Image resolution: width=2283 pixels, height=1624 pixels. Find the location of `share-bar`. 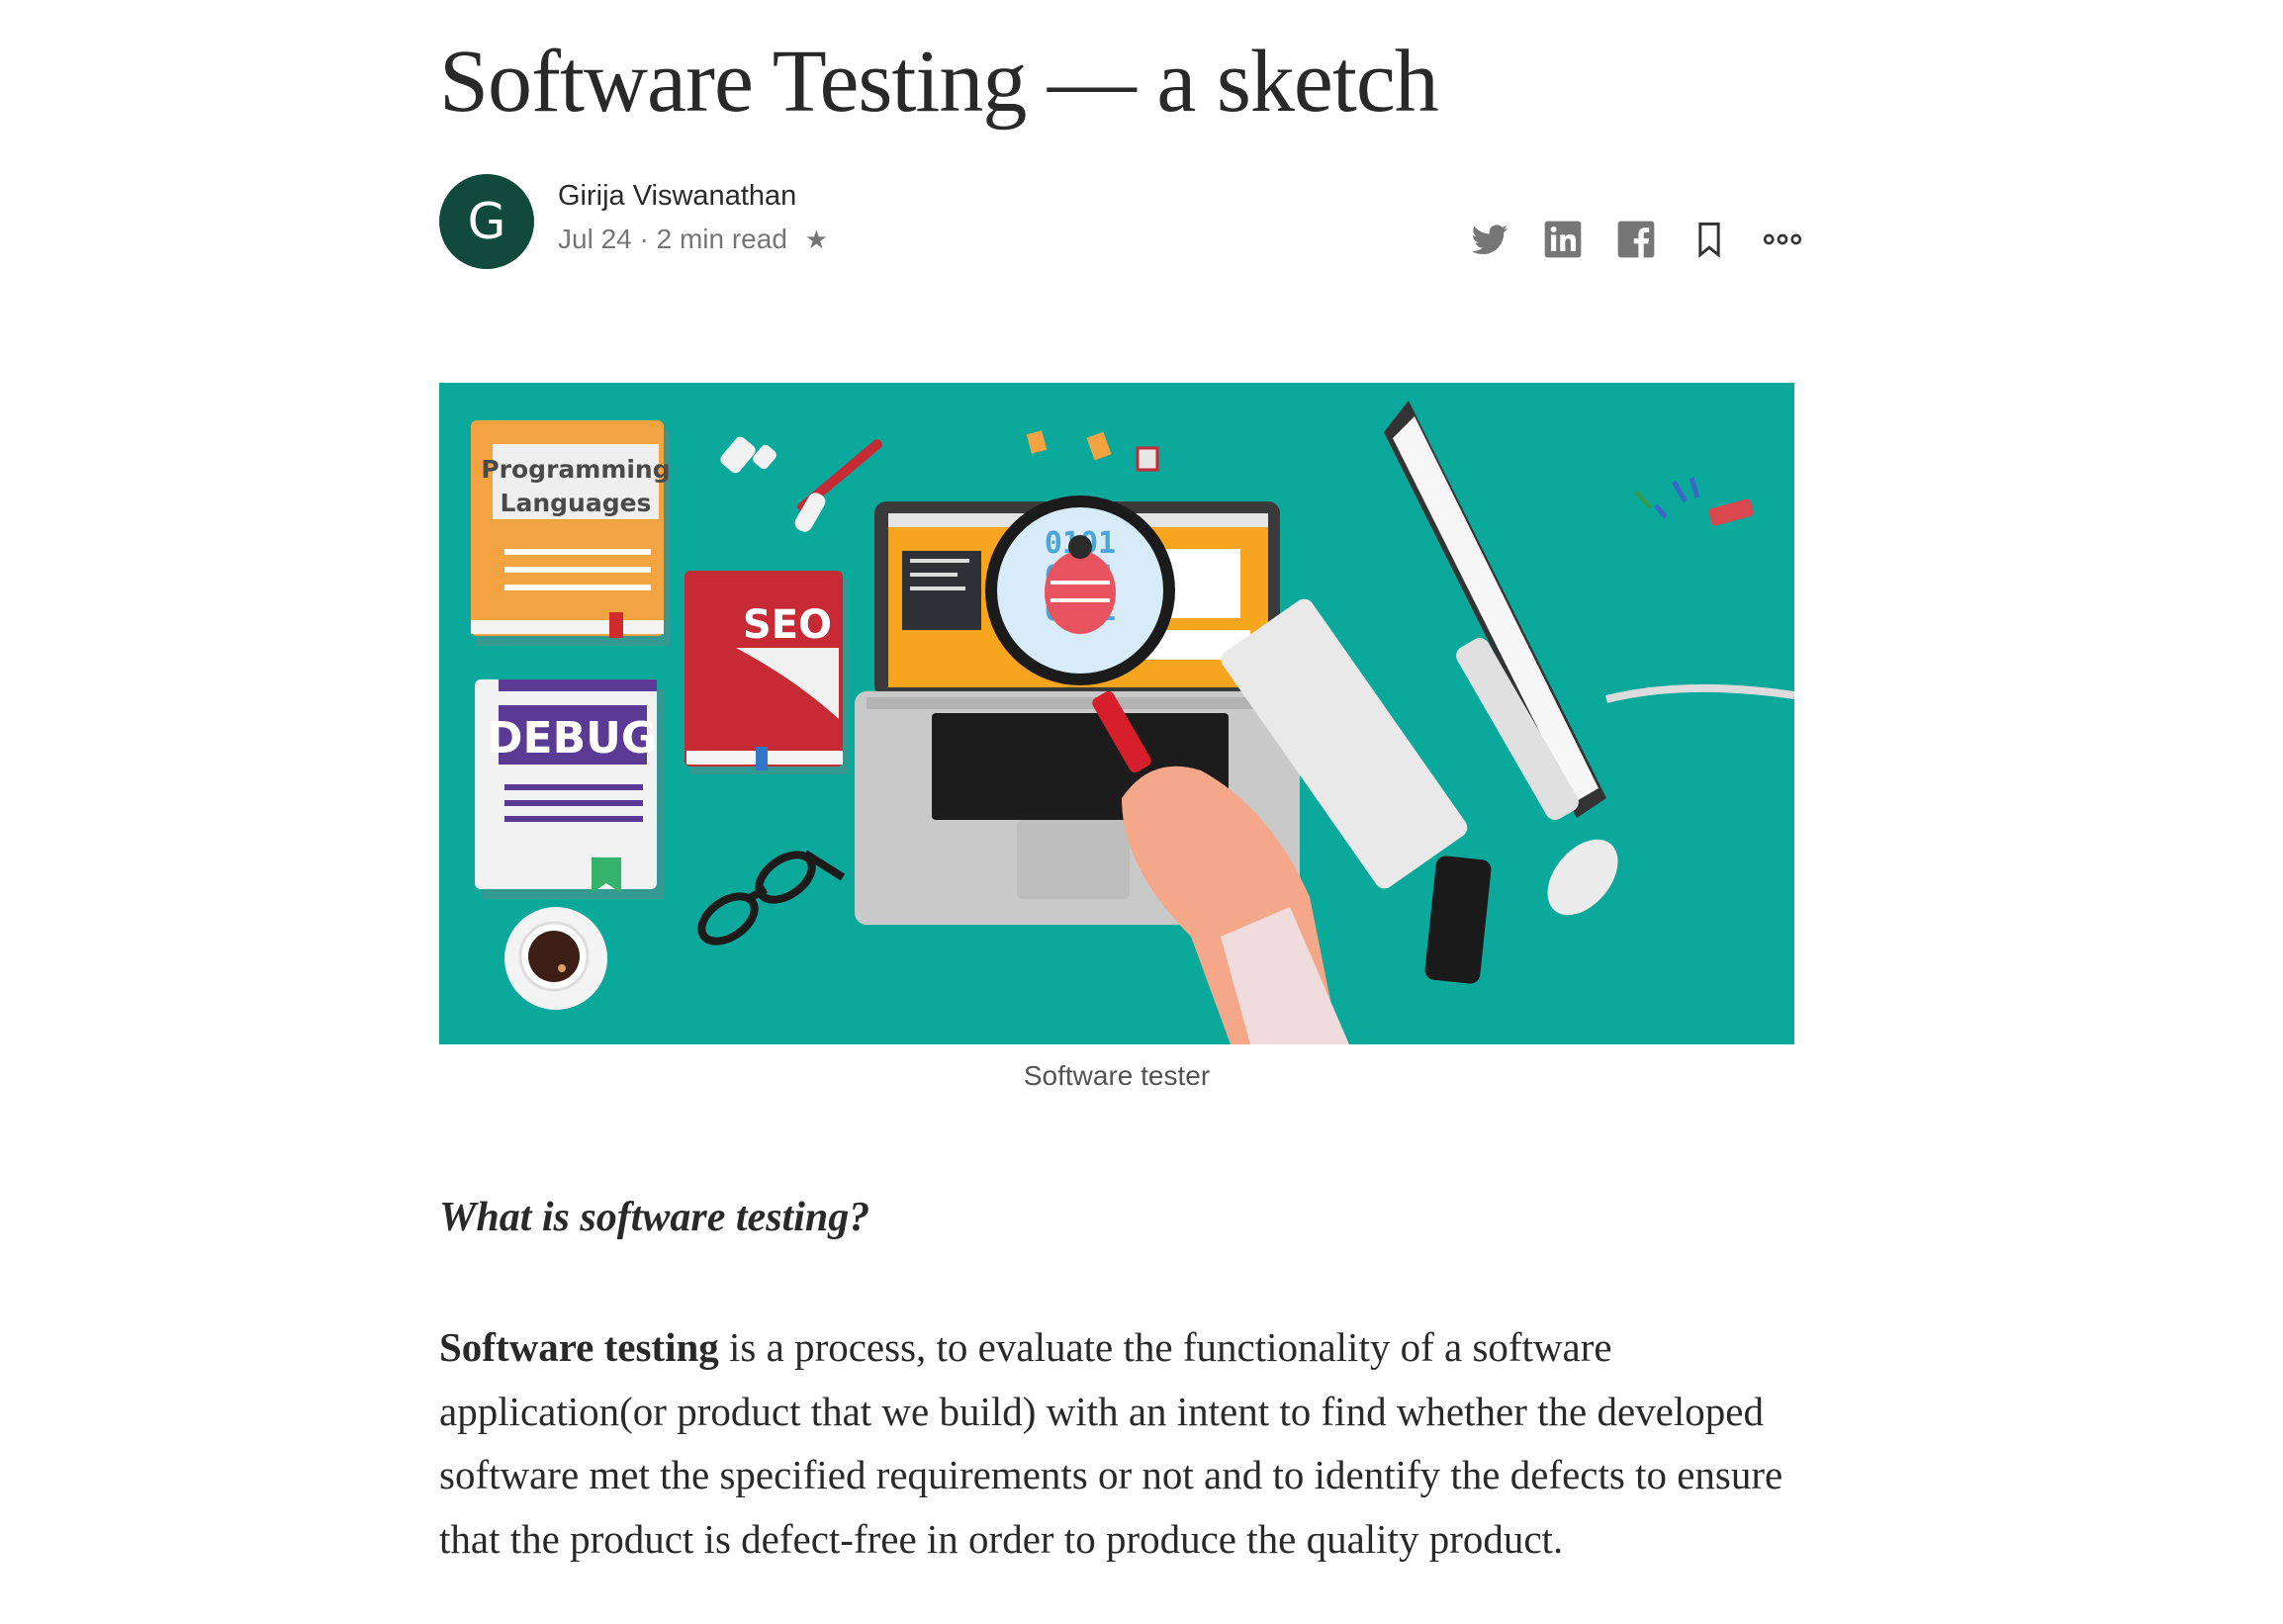

share-bar is located at coordinates (1636, 239).